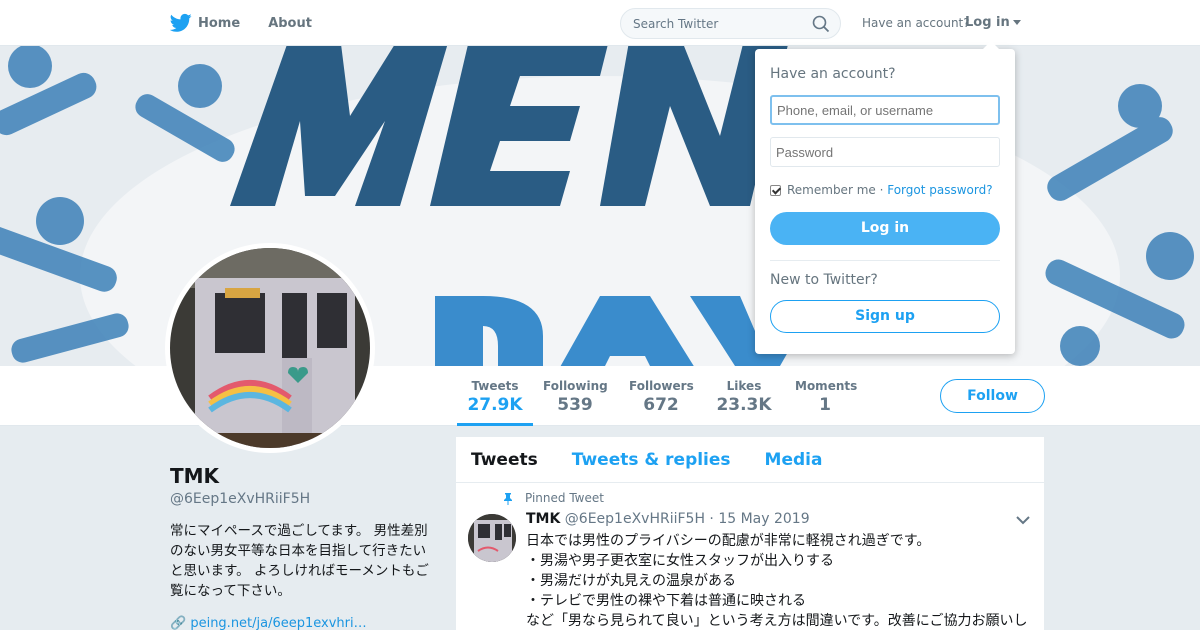  I want to click on remember-me-checkbox, so click(775, 190).